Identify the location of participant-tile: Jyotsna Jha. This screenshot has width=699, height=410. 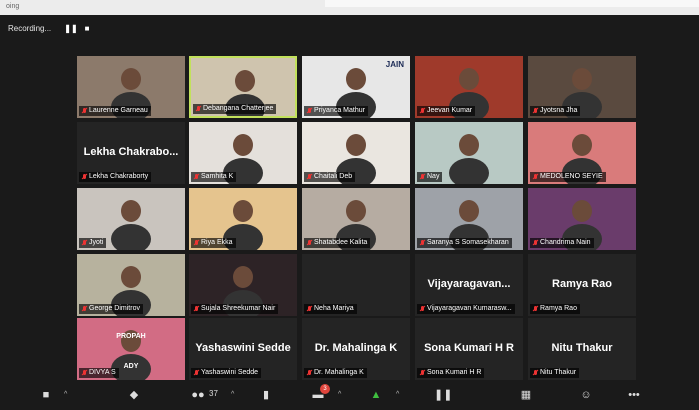
(582, 87).